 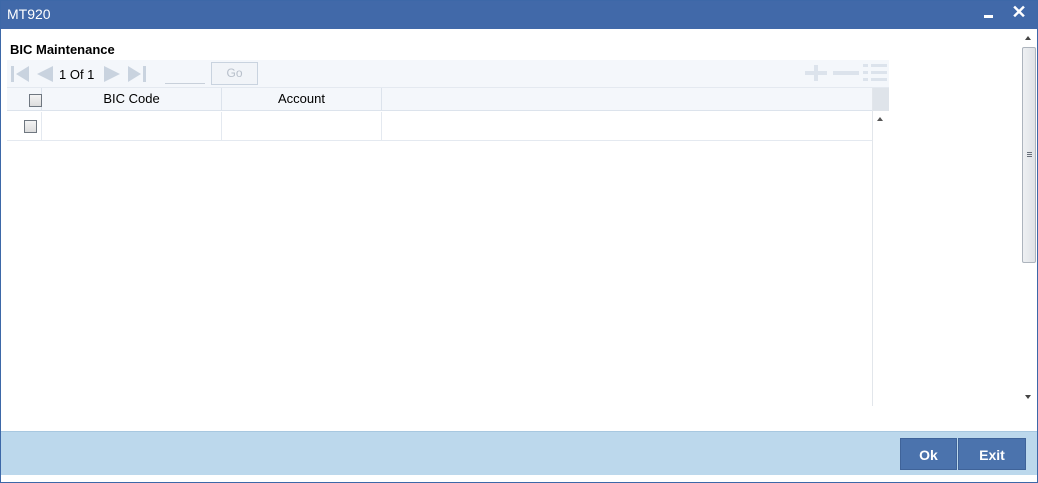 What do you see at coordinates (448, 73) in the screenshot?
I see `grid-pagination-toolbar: 1 Of 1 Go` at bounding box center [448, 73].